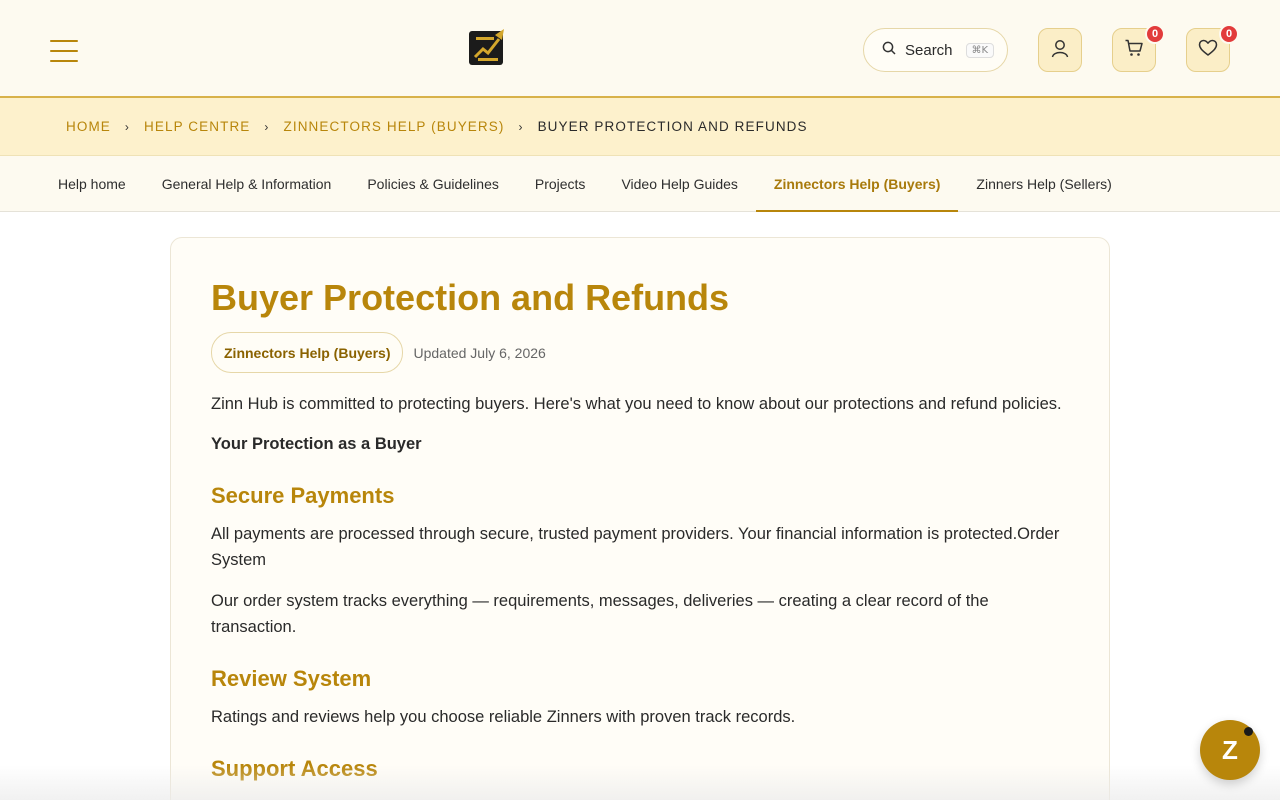 This screenshot has height=800, width=1280. I want to click on updated-date: Updated July 6, 2026, so click(479, 352).